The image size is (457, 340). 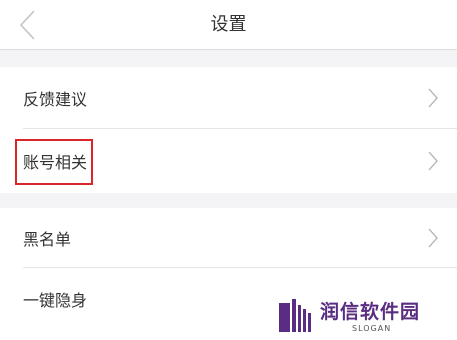 What do you see at coordinates (372, 328) in the screenshot?
I see `watermark-slogan: SLOGAN` at bounding box center [372, 328].